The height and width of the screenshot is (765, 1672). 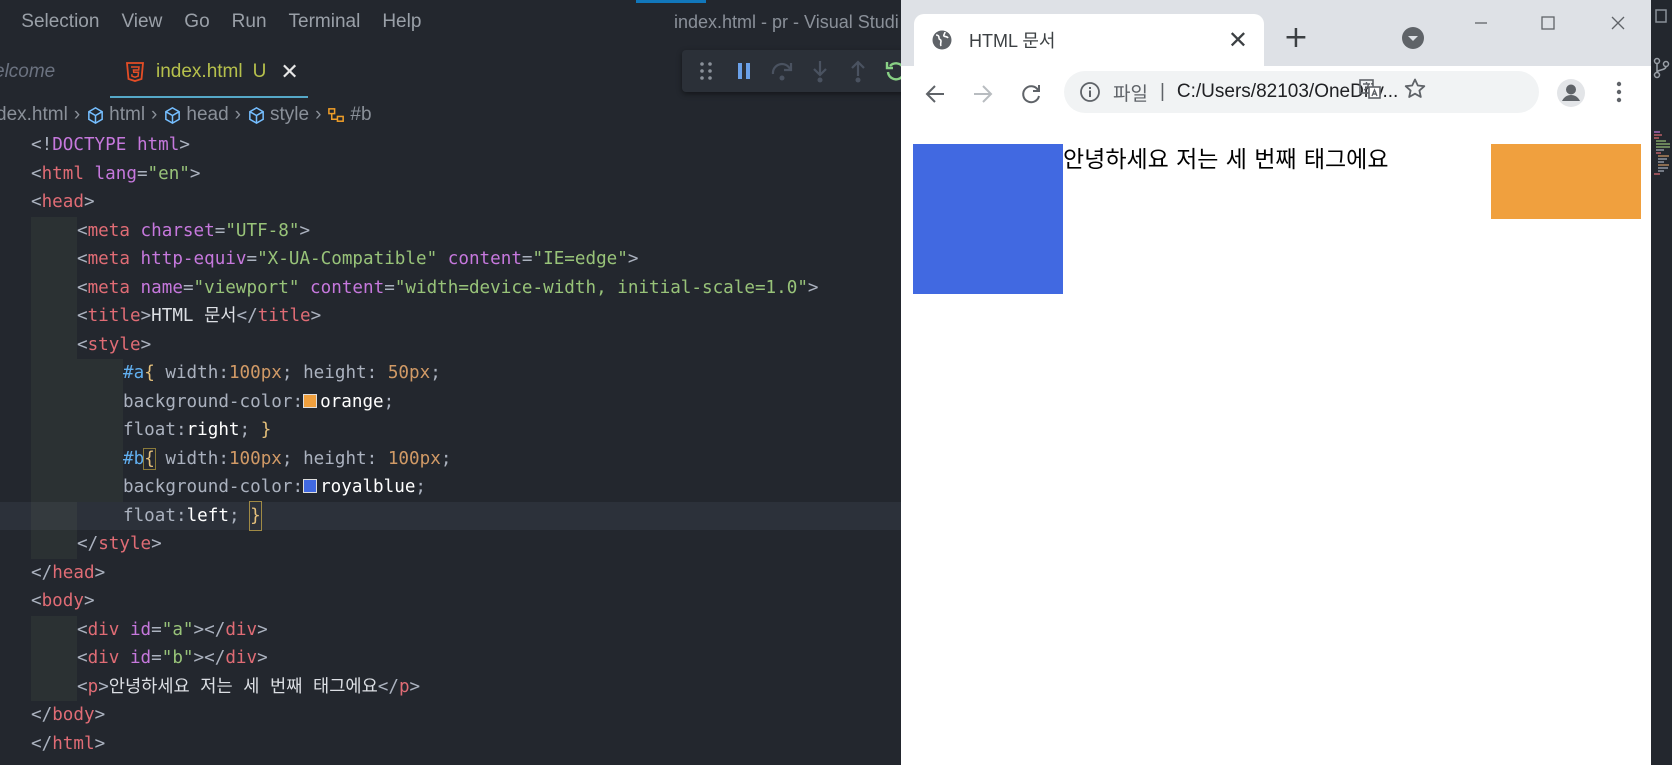 What do you see at coordinates (207, 114) in the screenshot?
I see `breadcrumb-head-label: head` at bounding box center [207, 114].